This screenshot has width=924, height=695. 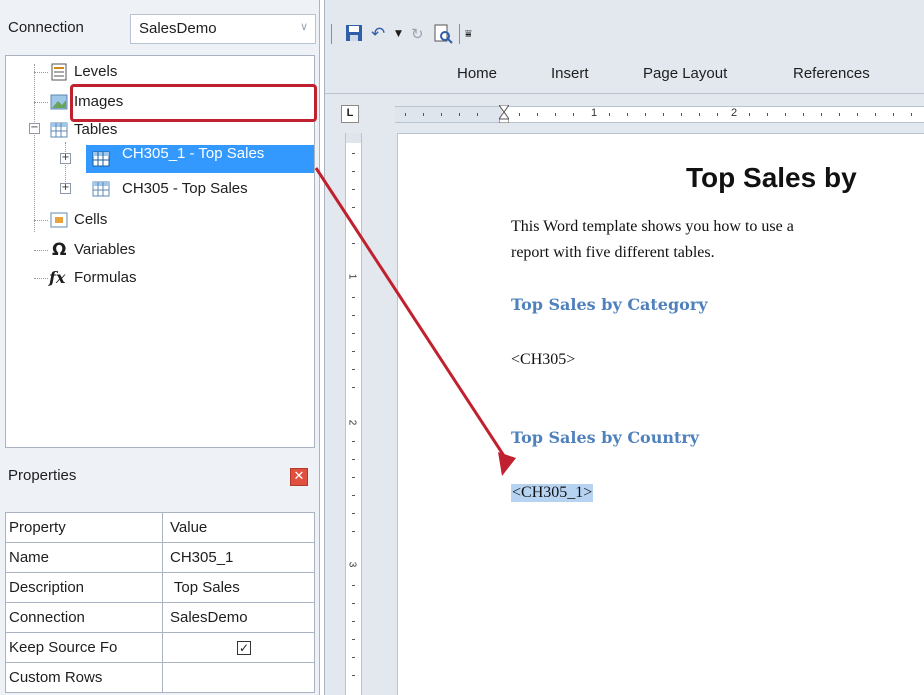 I want to click on indent-marker-icon, so click(x=504, y=114).